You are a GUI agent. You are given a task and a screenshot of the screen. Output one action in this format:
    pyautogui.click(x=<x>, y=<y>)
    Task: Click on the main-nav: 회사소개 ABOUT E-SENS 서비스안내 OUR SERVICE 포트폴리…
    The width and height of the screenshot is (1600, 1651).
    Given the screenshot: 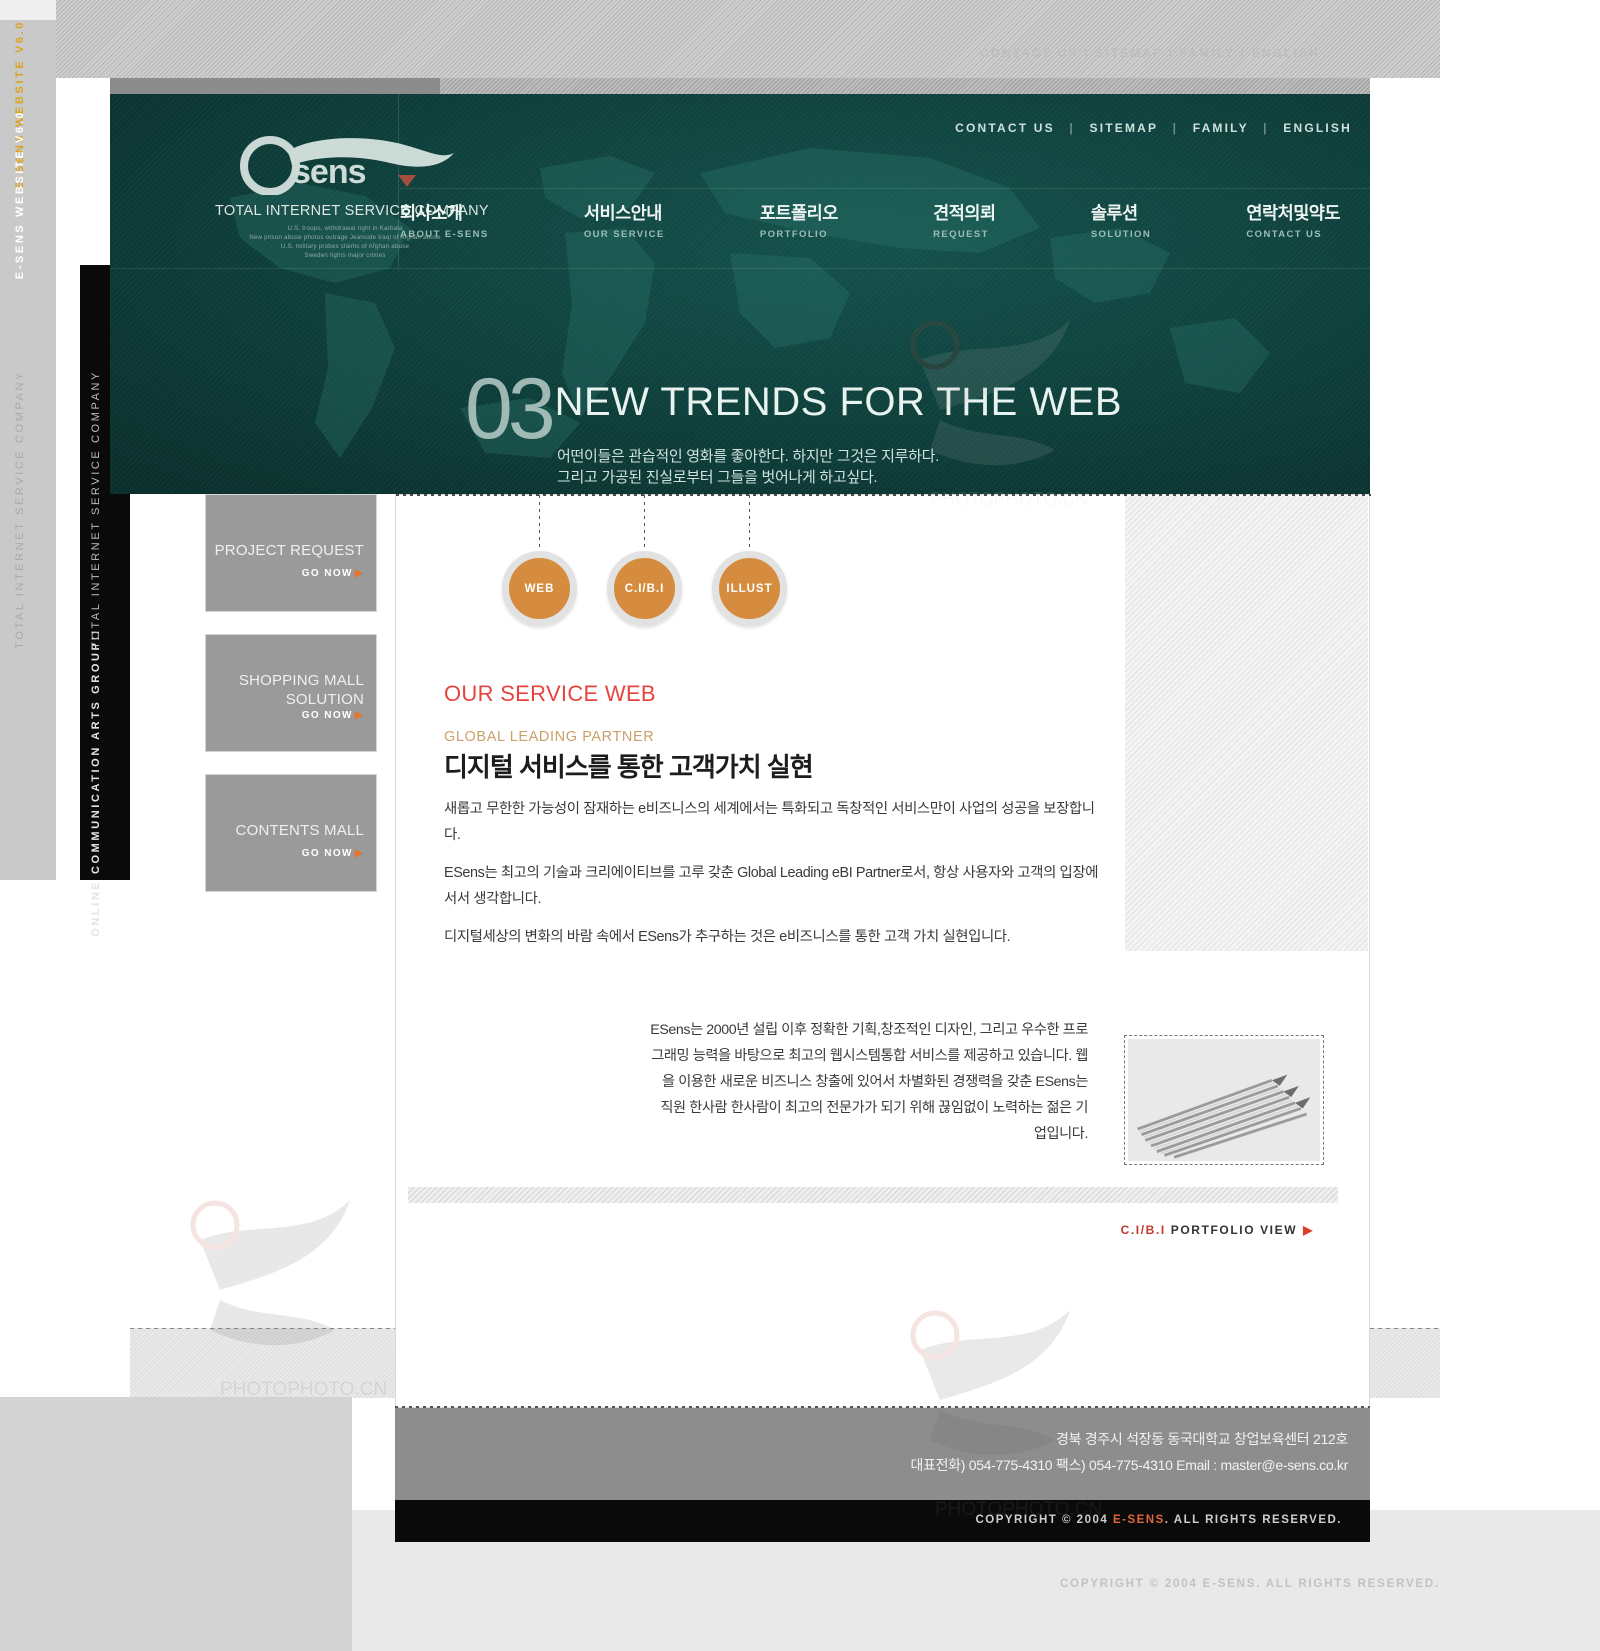 What is the action you would take?
    pyautogui.click(x=870, y=229)
    